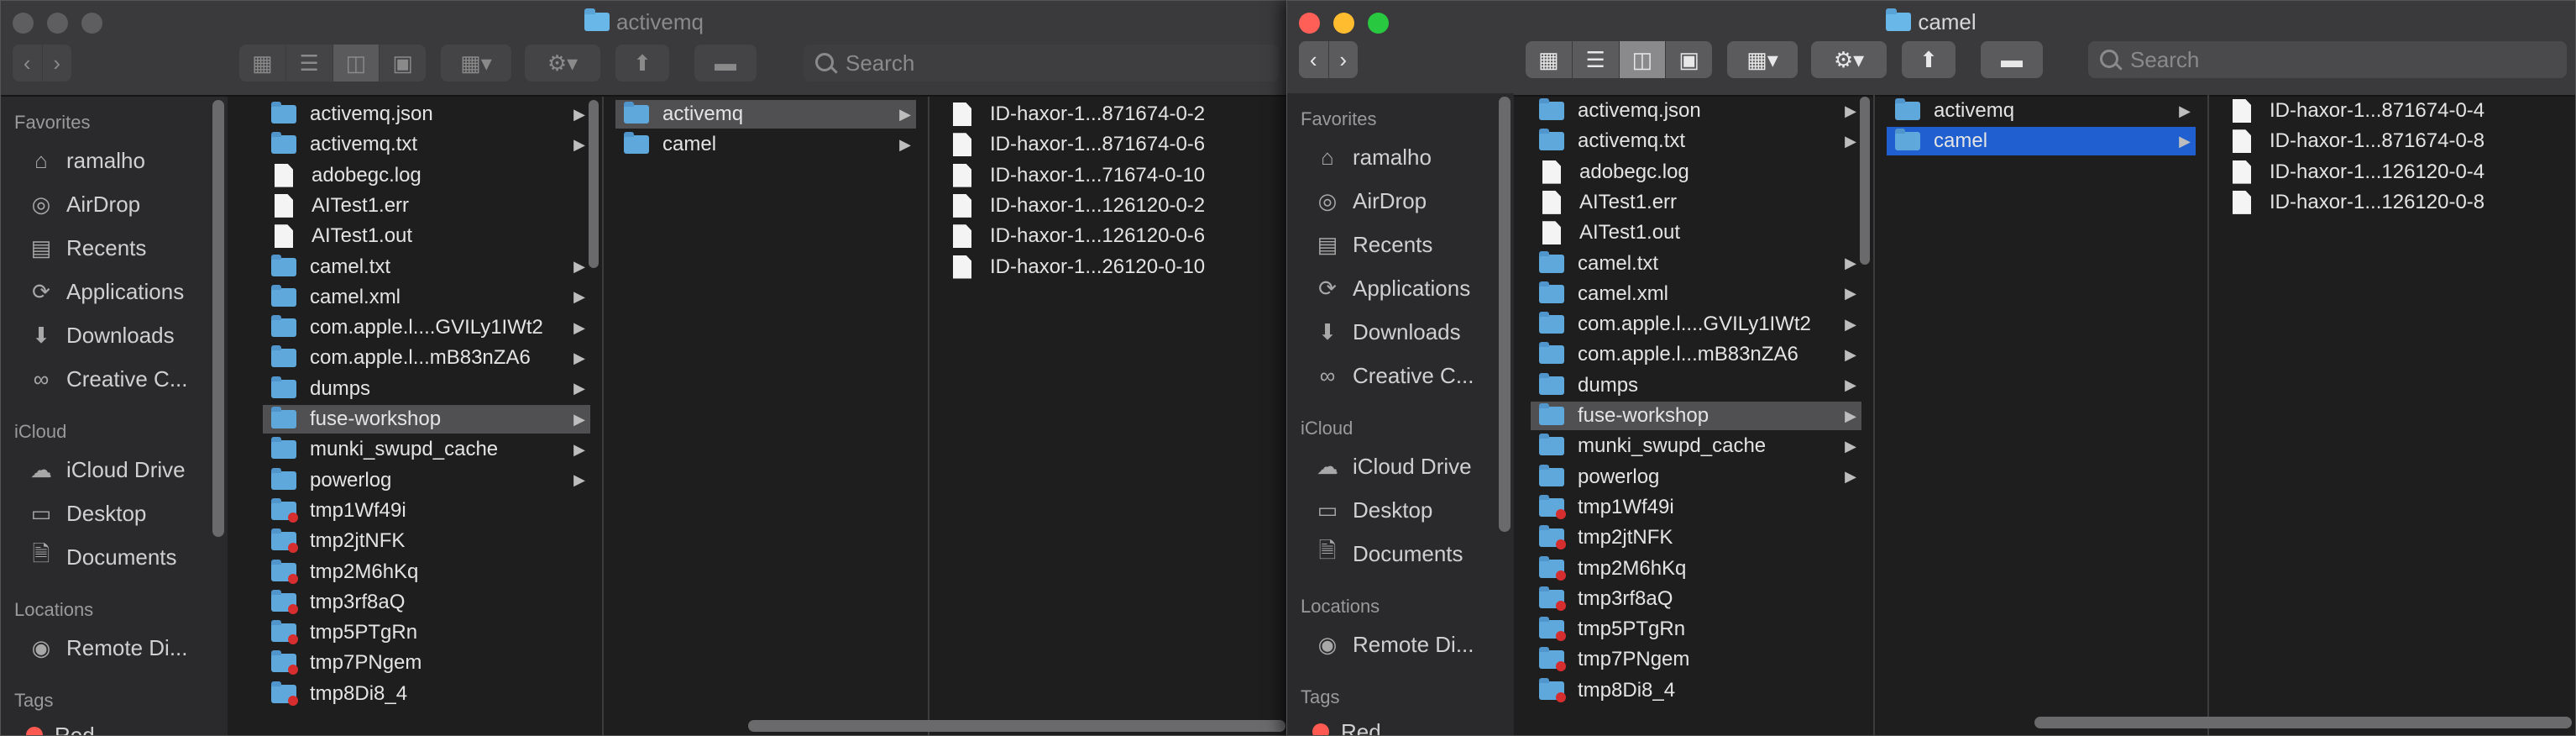 This screenshot has height=736, width=2576. Describe the element at coordinates (1109, 267) in the screenshot. I see `file-row: ID-haxor-1...26120-0-10` at that location.